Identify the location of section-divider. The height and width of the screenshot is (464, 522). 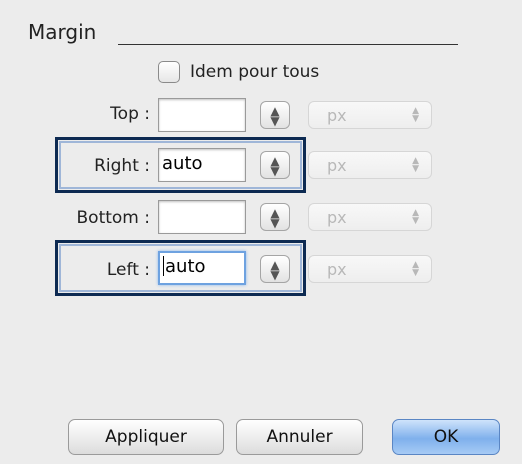
(288, 44).